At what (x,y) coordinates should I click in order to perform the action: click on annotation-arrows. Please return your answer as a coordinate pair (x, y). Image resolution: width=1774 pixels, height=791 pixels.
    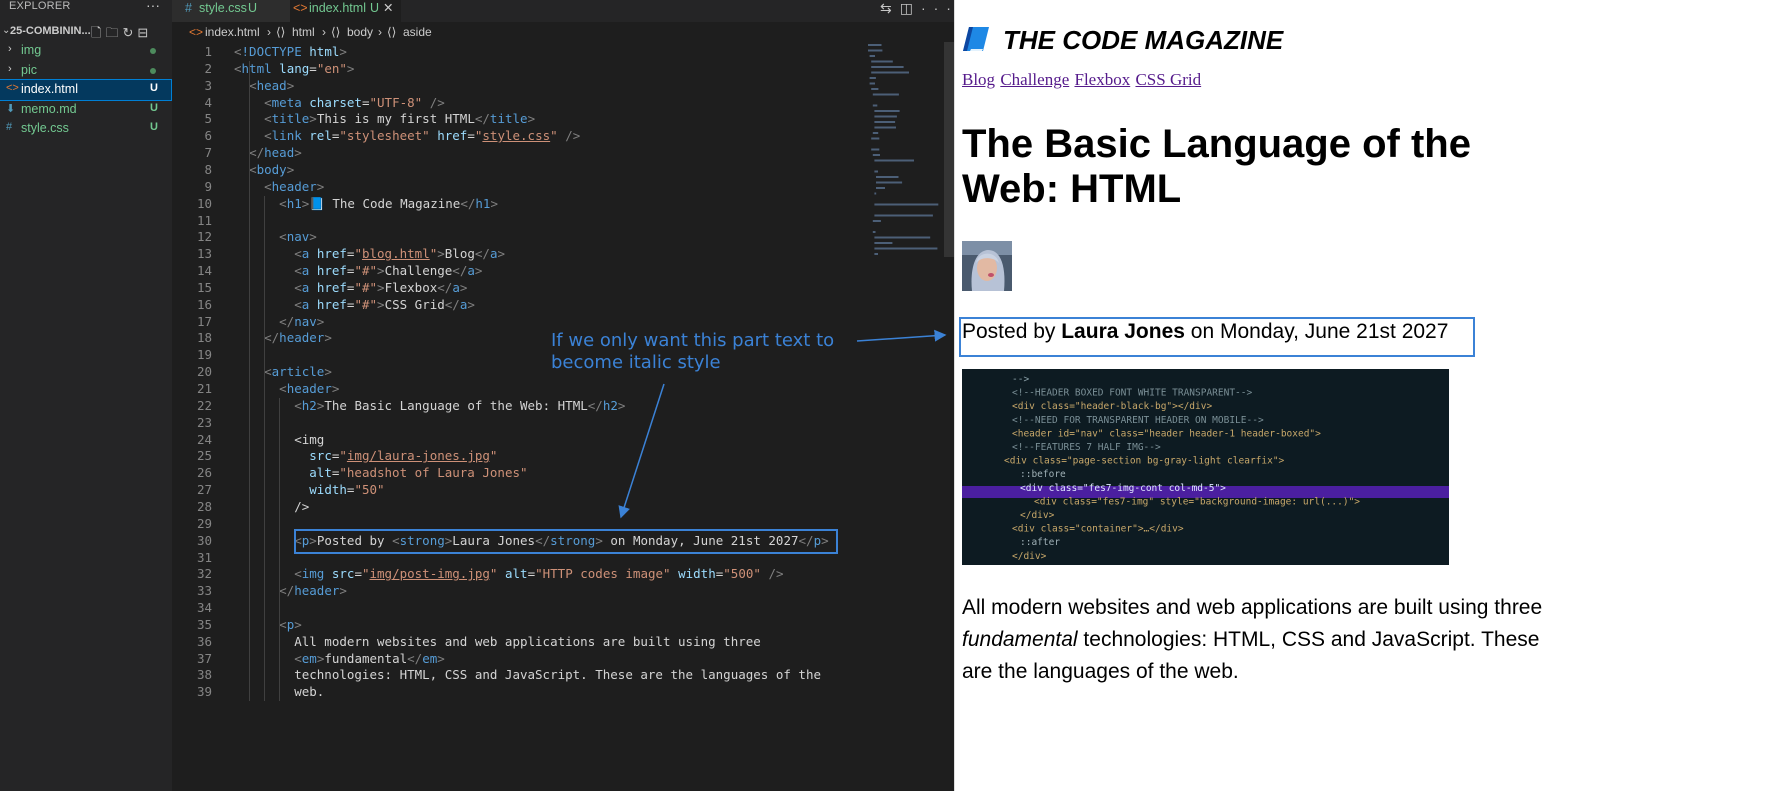
    Looking at the image, I should click on (782, 424).